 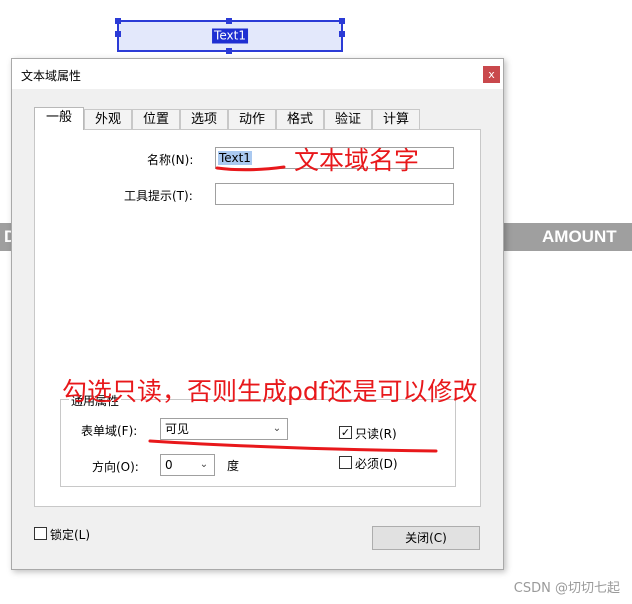 What do you see at coordinates (250, 168) in the screenshot?
I see `name-underline` at bounding box center [250, 168].